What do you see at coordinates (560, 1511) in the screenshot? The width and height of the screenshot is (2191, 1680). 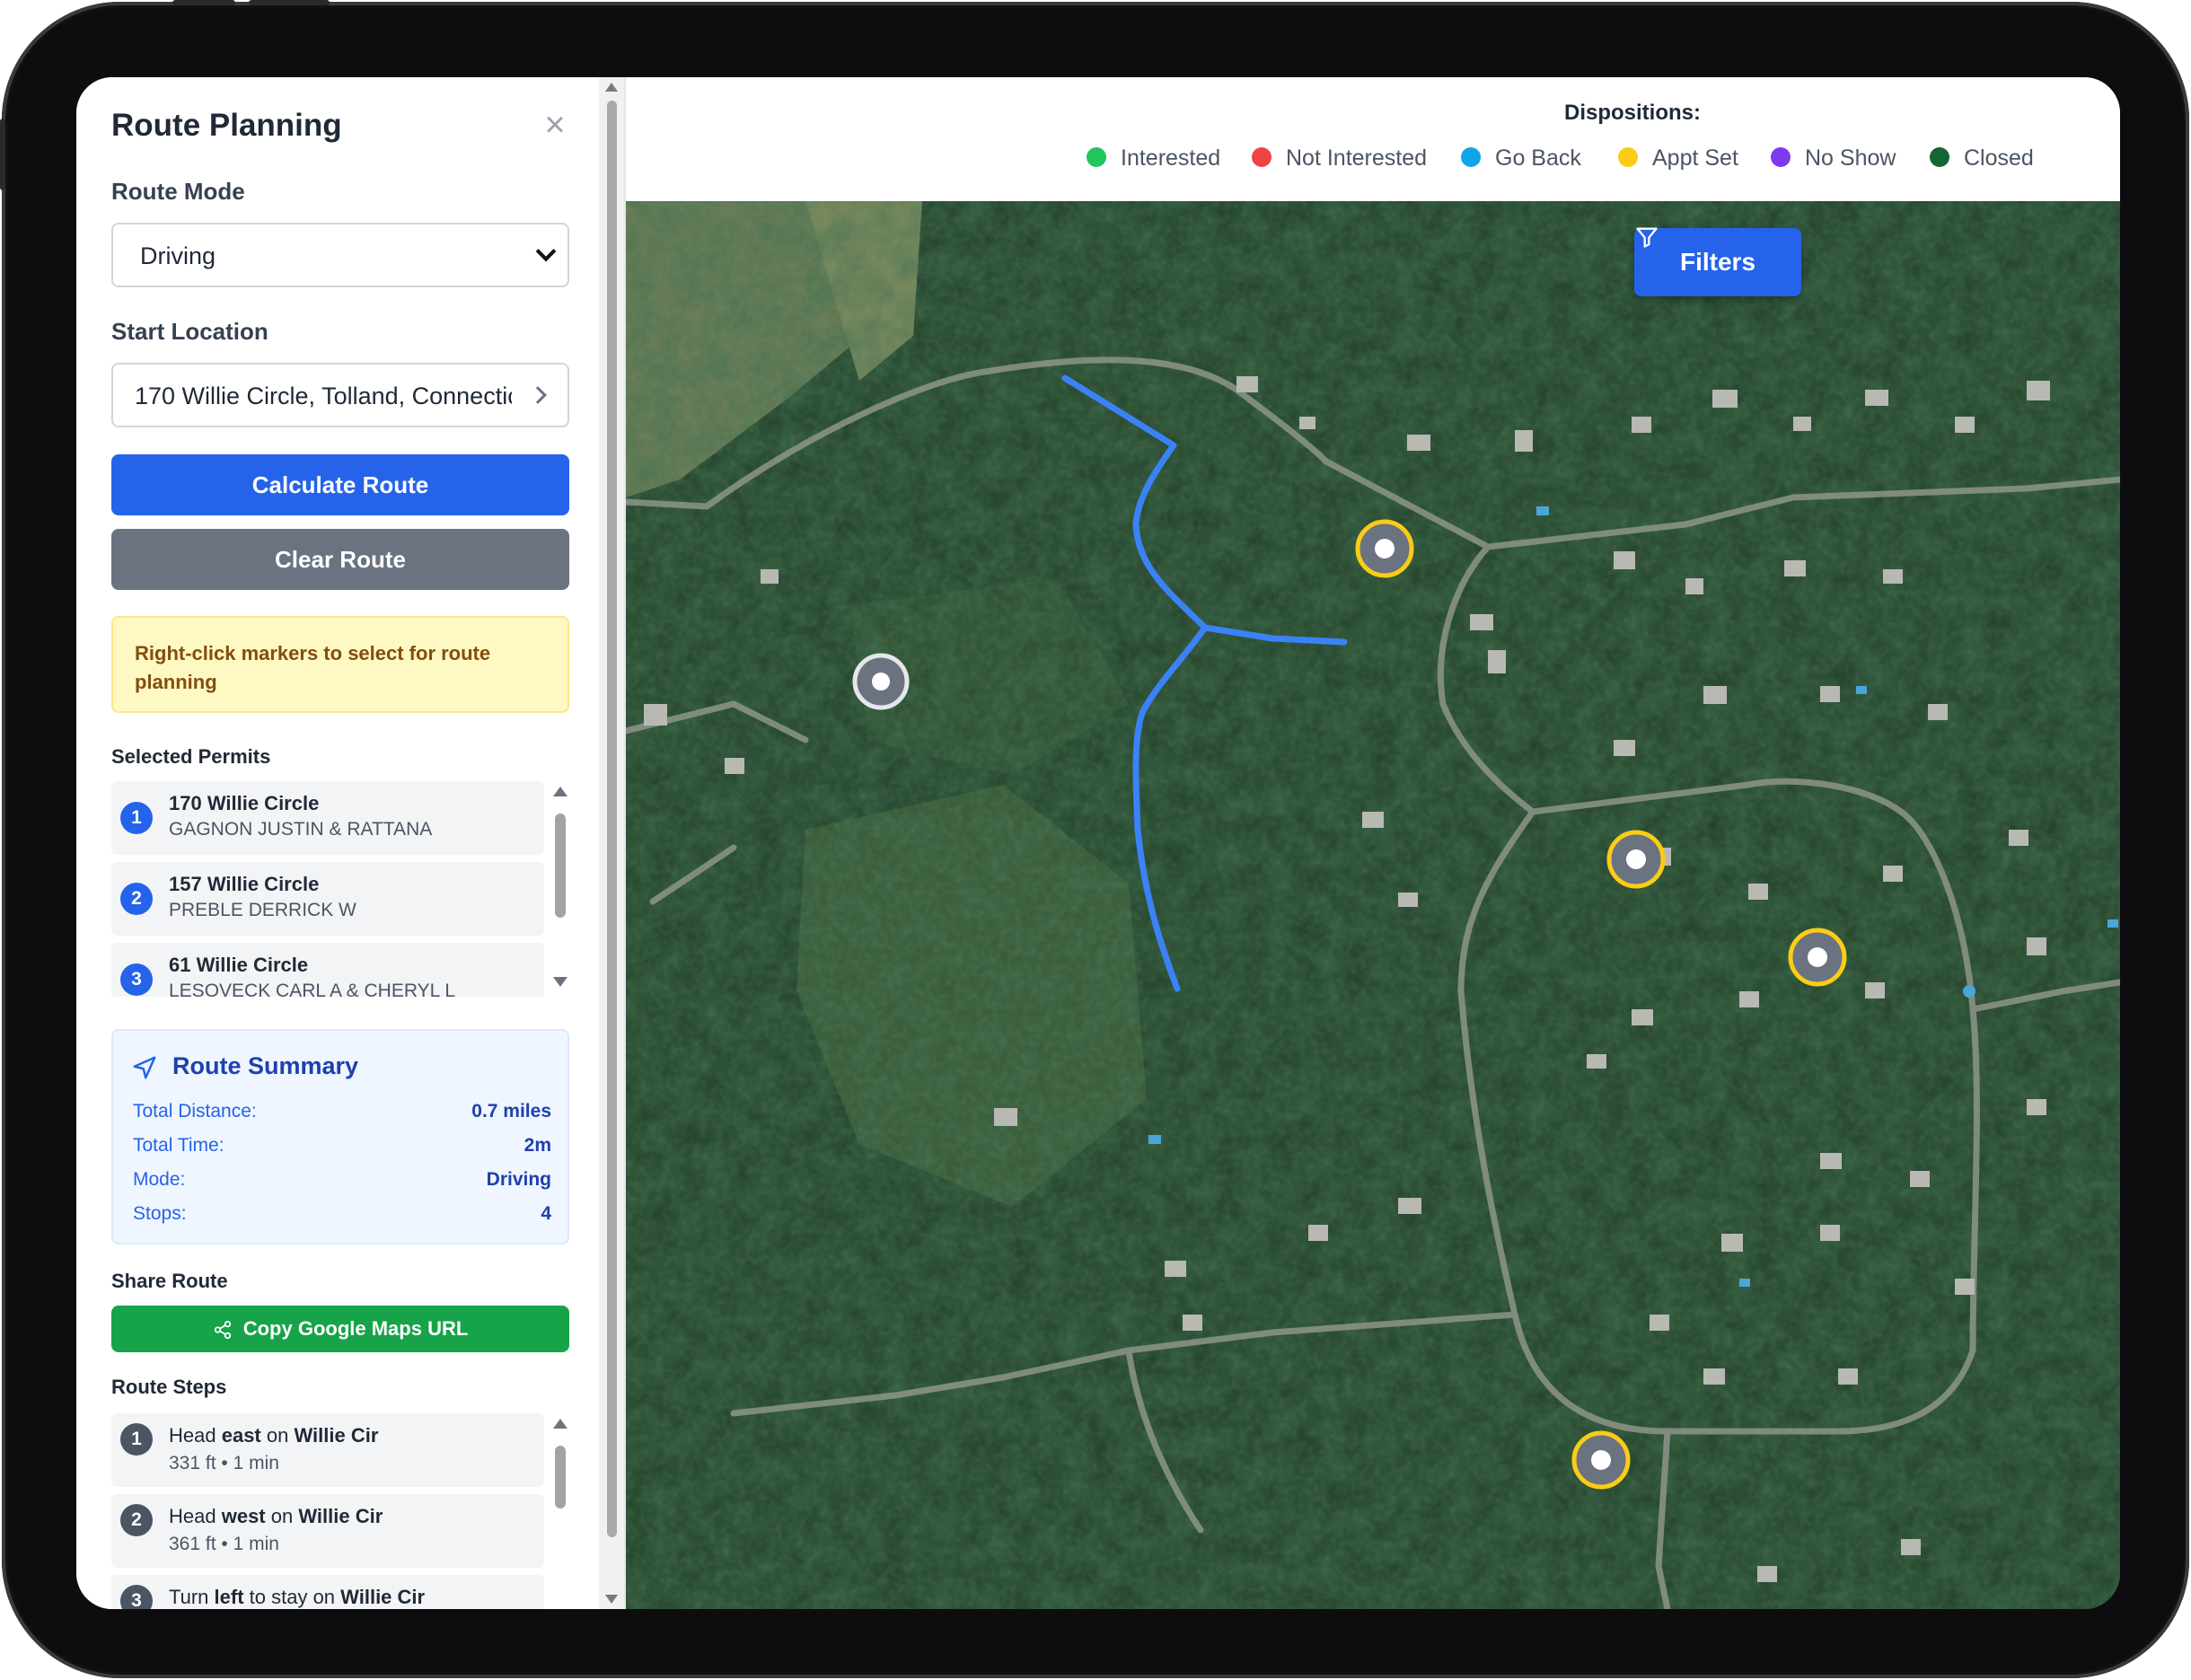 I see `steps-scrollbar` at bounding box center [560, 1511].